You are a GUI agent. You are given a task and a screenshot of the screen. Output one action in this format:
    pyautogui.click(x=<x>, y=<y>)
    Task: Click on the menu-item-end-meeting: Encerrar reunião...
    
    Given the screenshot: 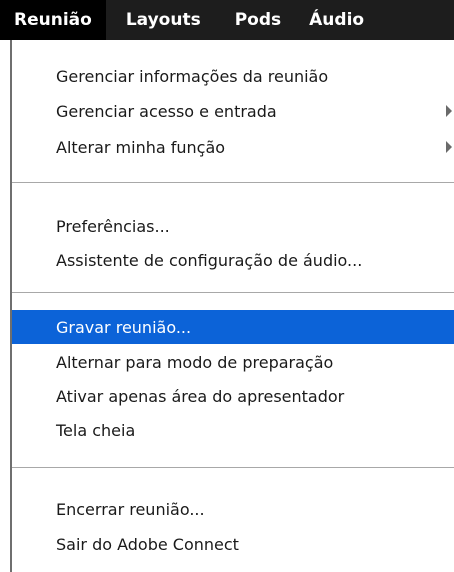 What is the action you would take?
    pyautogui.click(x=233, y=509)
    